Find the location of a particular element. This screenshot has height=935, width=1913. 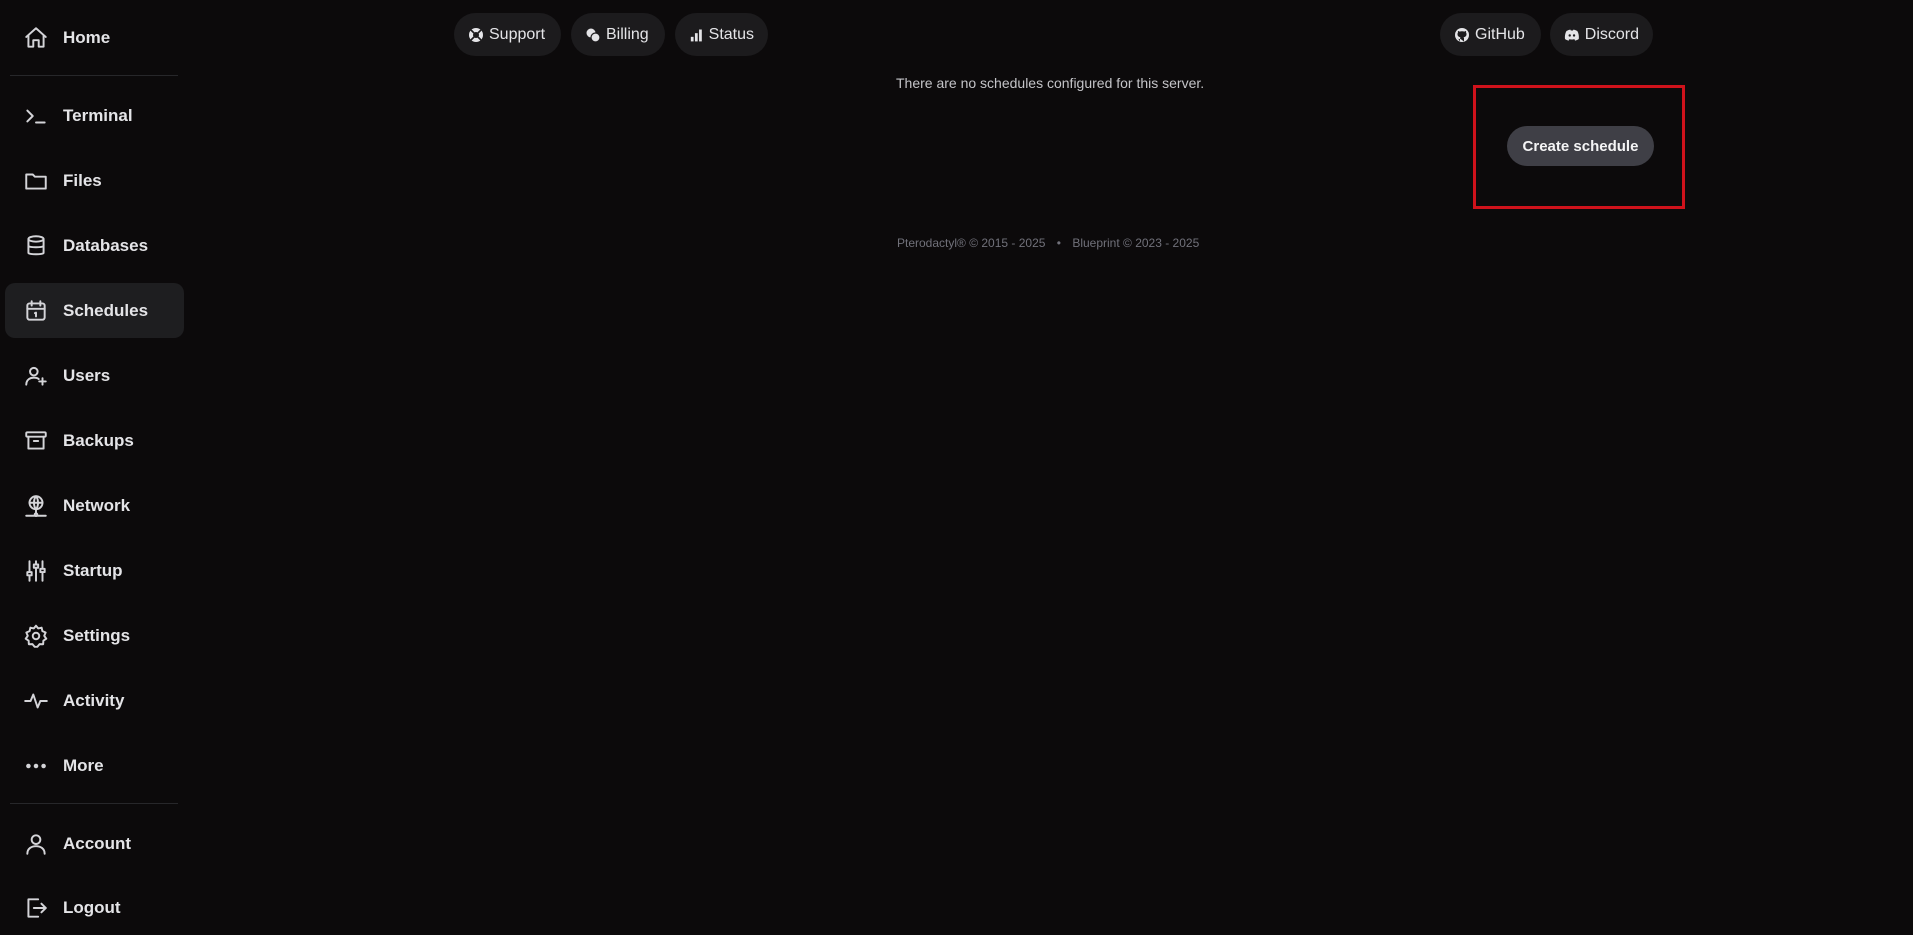

sidebar-item-schedules: Schedules is located at coordinates (94, 310).